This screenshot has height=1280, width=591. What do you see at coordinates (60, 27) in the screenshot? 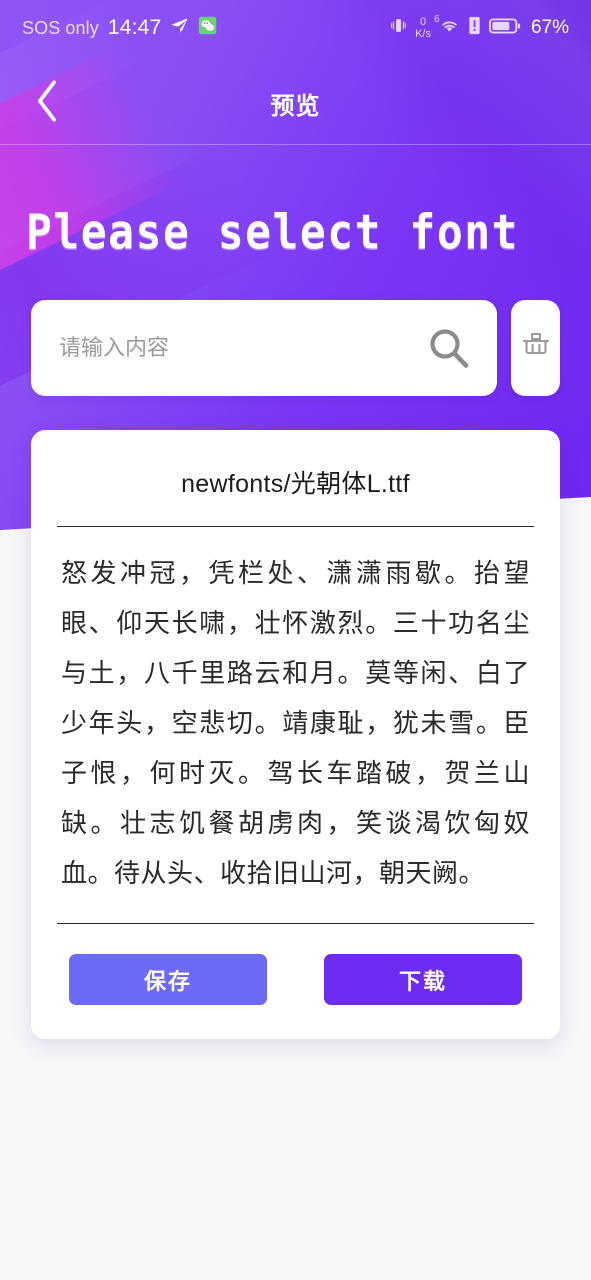
I see `carrier-label: SOS only` at bounding box center [60, 27].